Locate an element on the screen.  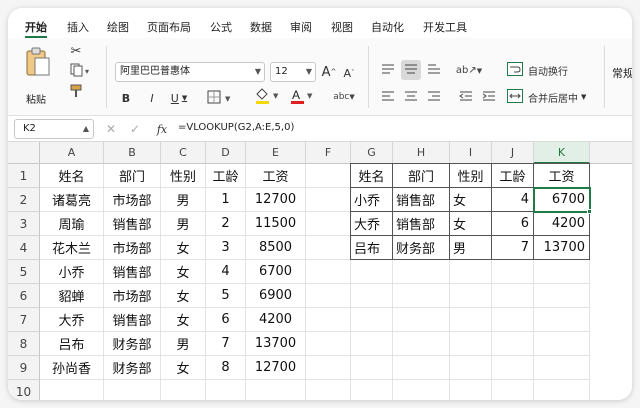
cell-j9 is located at coordinates (513, 368).